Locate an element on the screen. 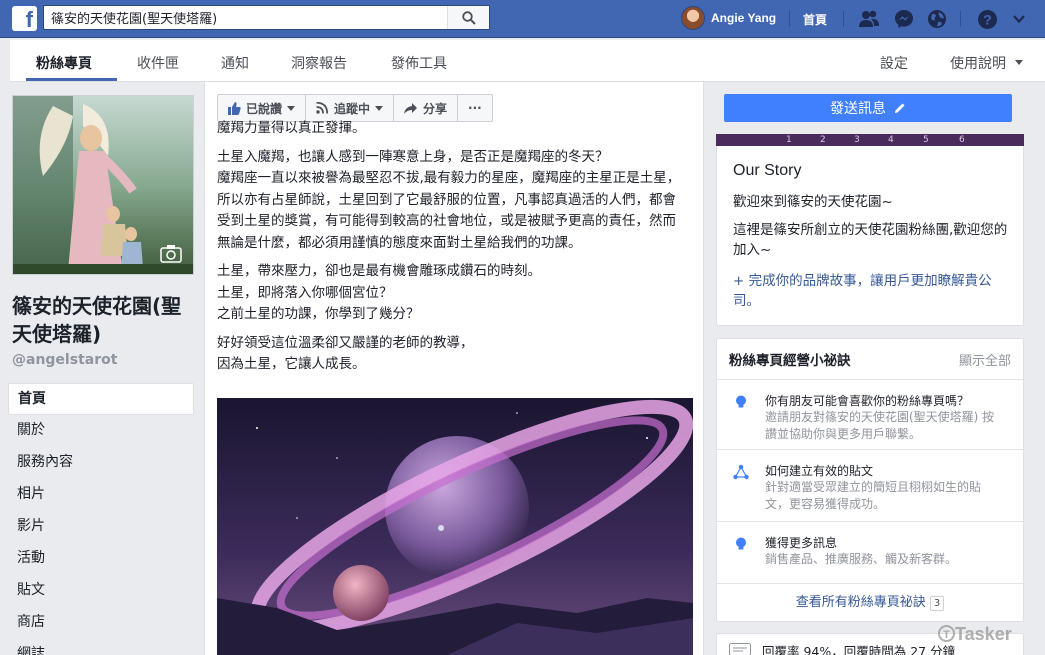  search-button is located at coordinates (468, 17).